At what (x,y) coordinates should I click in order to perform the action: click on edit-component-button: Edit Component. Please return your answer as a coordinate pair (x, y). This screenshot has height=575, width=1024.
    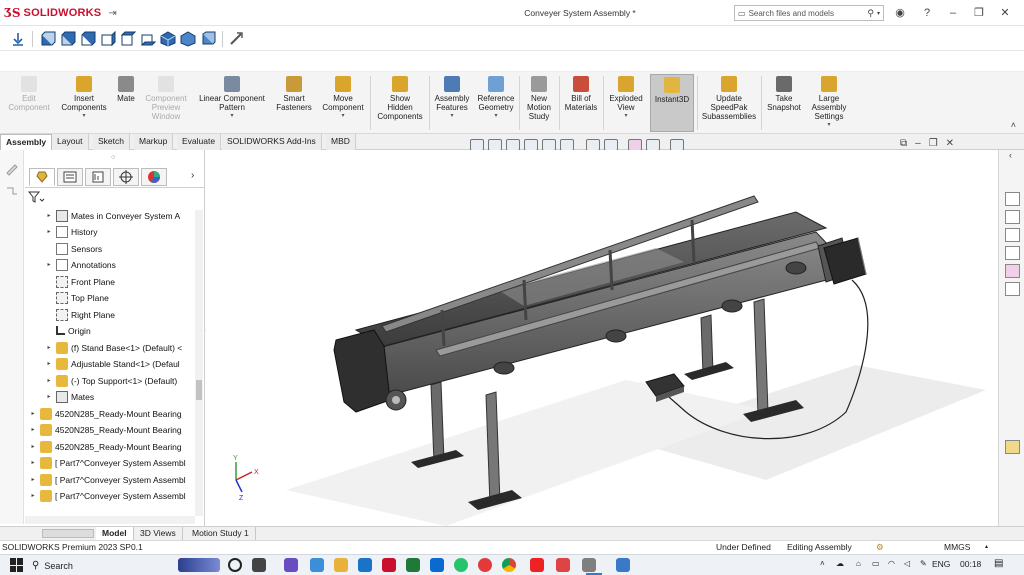
    Looking at the image, I should click on (29, 103).